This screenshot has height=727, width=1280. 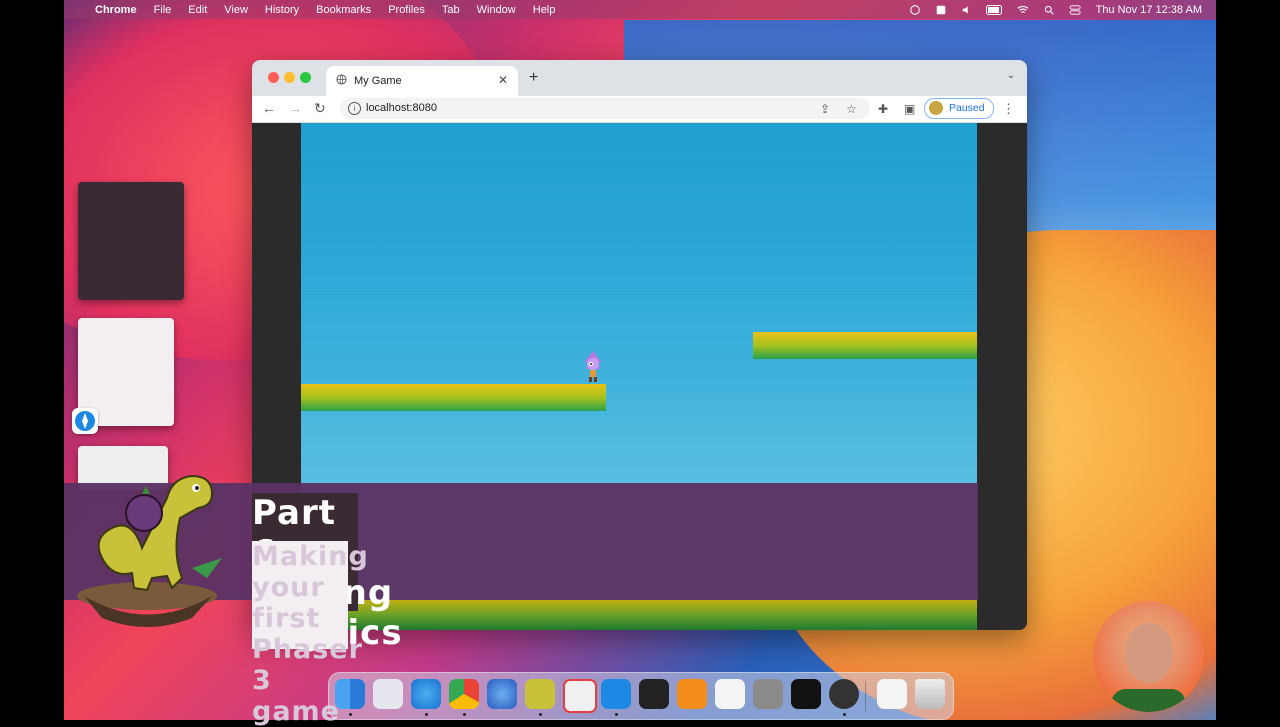 I want to click on webcam-overlay, so click(x=1148, y=656).